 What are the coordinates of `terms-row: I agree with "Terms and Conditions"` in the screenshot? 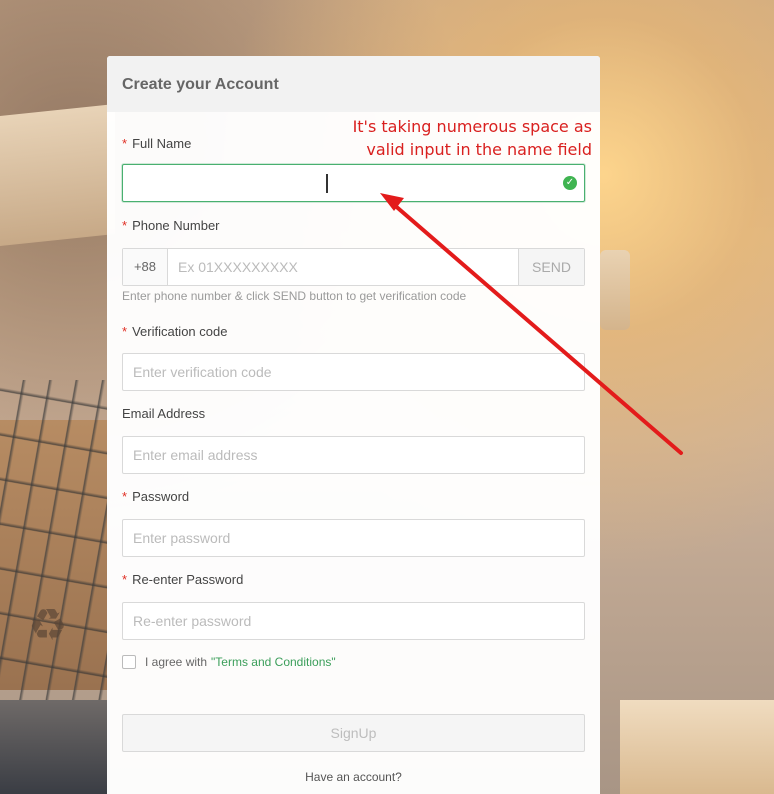 It's located at (229, 662).